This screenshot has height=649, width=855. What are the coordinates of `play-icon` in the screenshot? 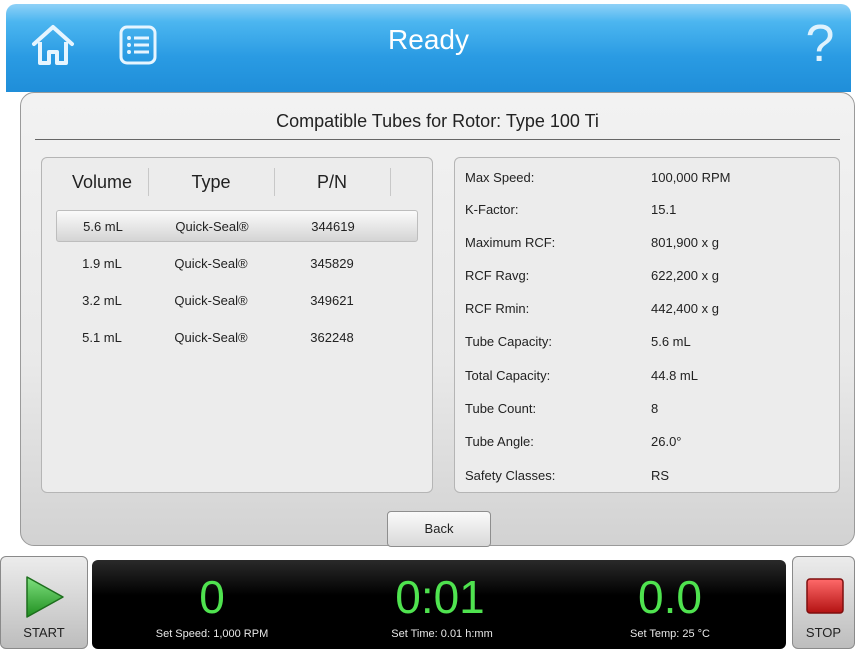 It's located at (45, 597).